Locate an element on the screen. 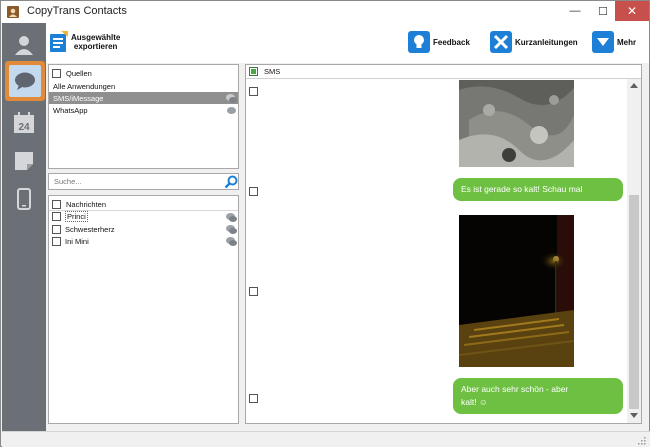 The height and width of the screenshot is (447, 650). message-bubble-outgoing: Es ist gerade so kalt! Schau mal is located at coordinates (538, 189).